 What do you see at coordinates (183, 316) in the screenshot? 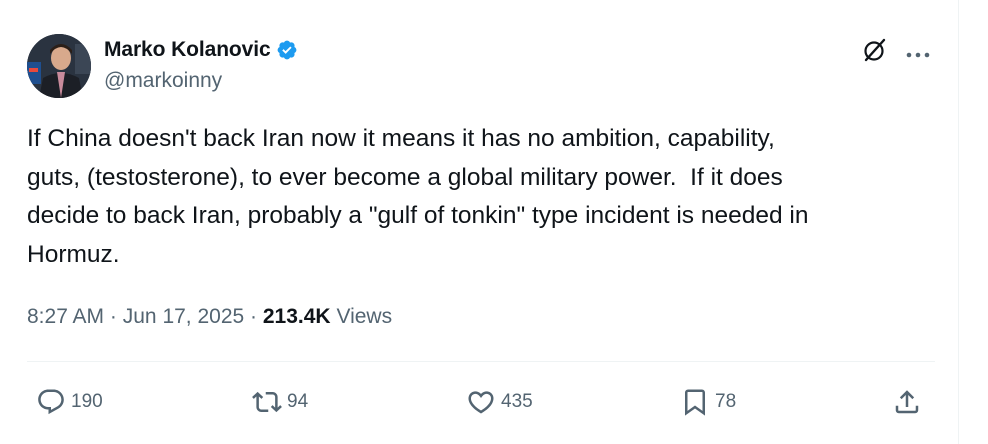
I see `tweet-date: Jun 17, 2025` at bounding box center [183, 316].